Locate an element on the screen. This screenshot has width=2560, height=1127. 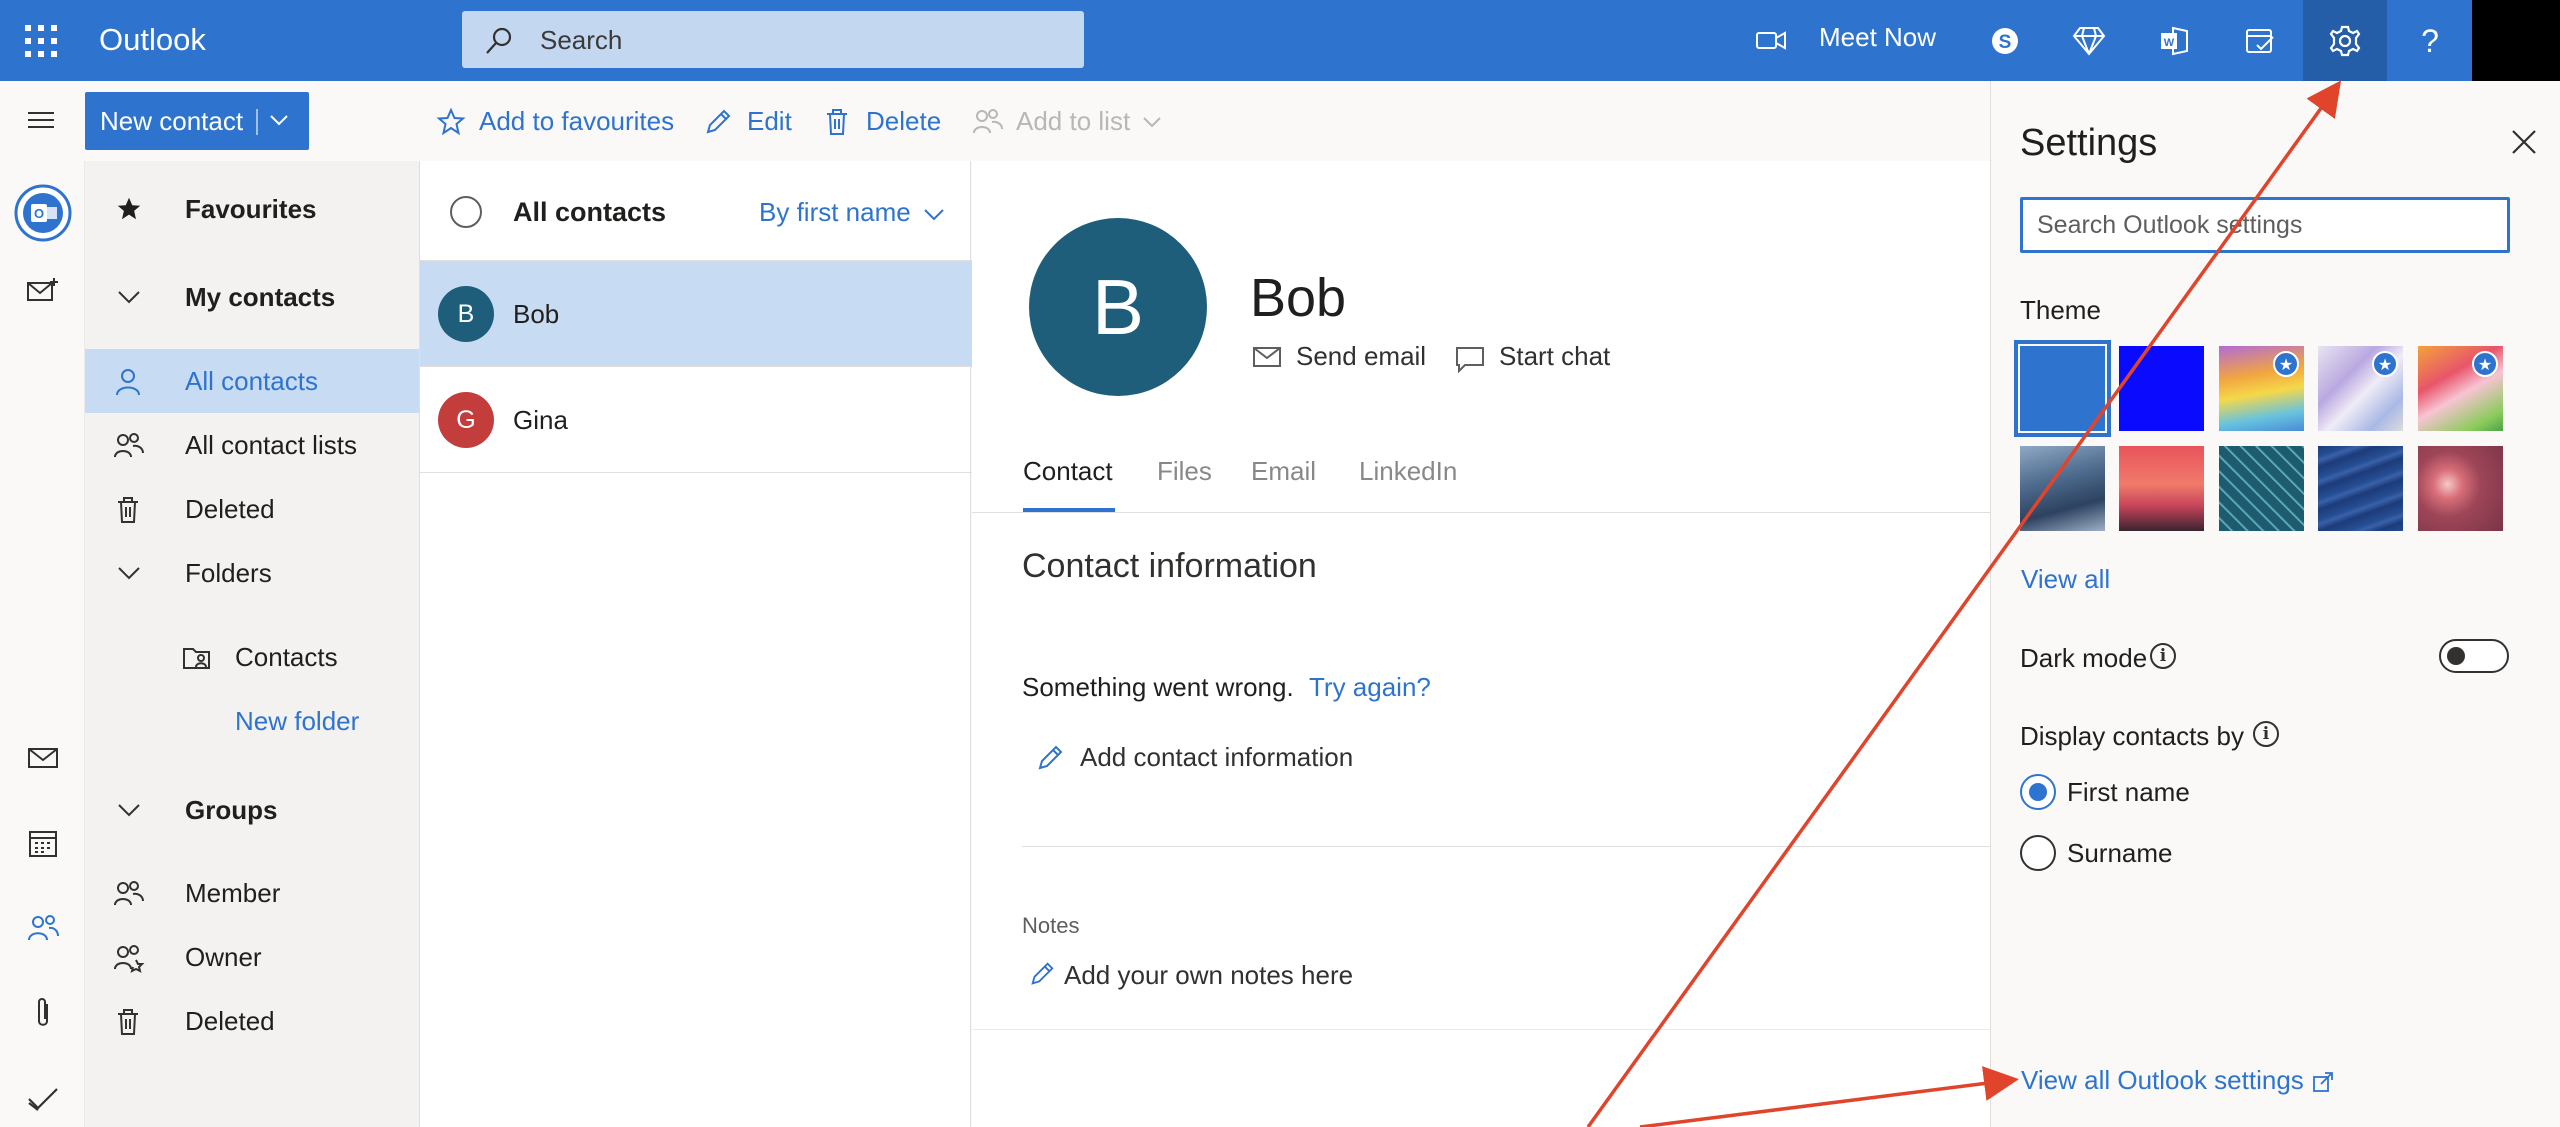
help-icon: ? is located at coordinates (2430, 40).